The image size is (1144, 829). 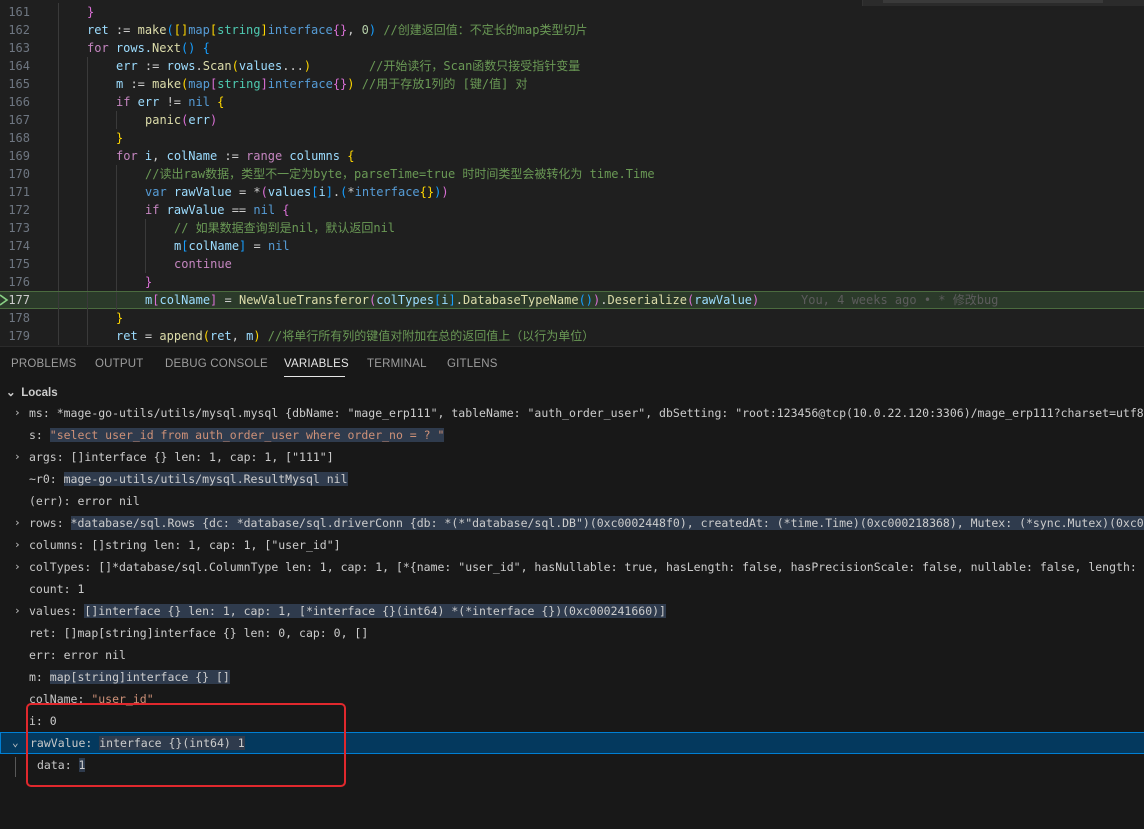 I want to click on line-number: 161, so click(x=15, y=12).